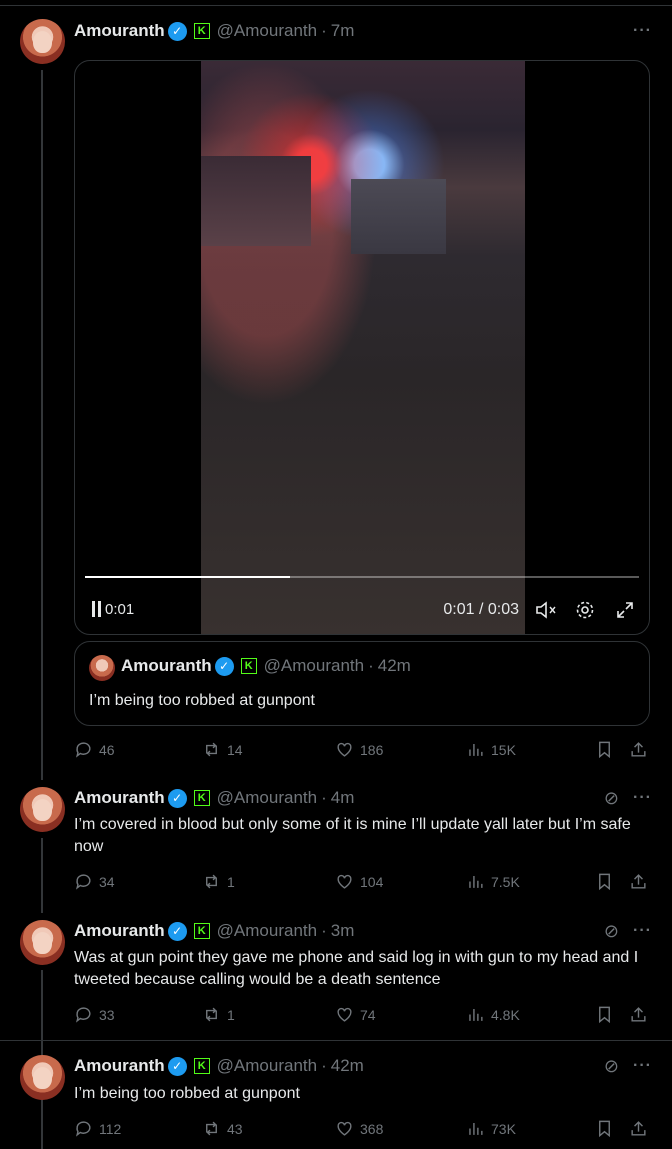 The height and width of the screenshot is (1149, 672). What do you see at coordinates (363, 931) in the screenshot?
I see `tweet-header: Amouranth ✓ K @Amouranth · 3m ⊘ ···` at bounding box center [363, 931].